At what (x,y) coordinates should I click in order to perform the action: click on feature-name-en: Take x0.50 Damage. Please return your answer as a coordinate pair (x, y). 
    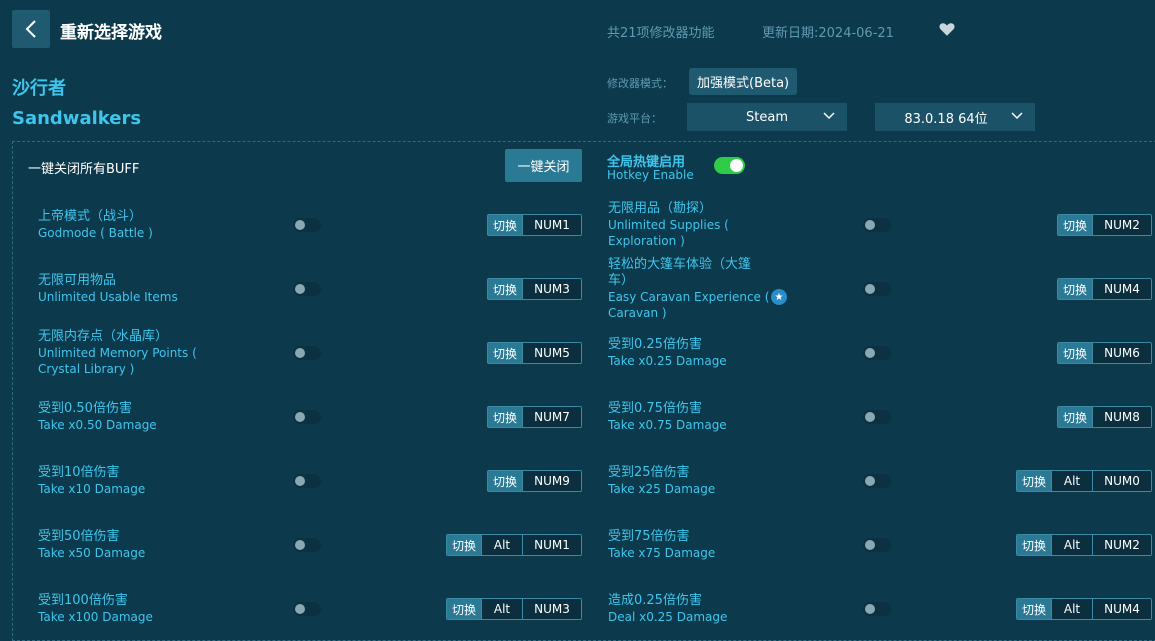
    Looking at the image, I should click on (97, 425).